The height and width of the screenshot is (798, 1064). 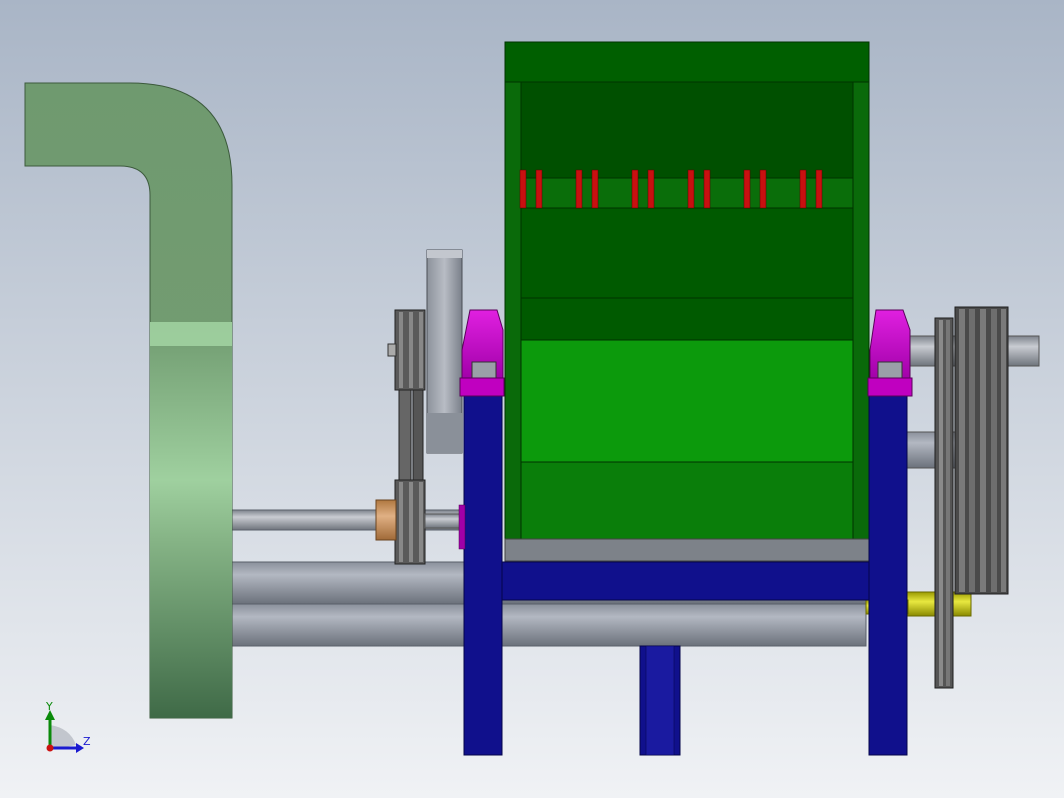 What do you see at coordinates (444, 351) in the screenshot?
I see `left-flywheel-pulley` at bounding box center [444, 351].